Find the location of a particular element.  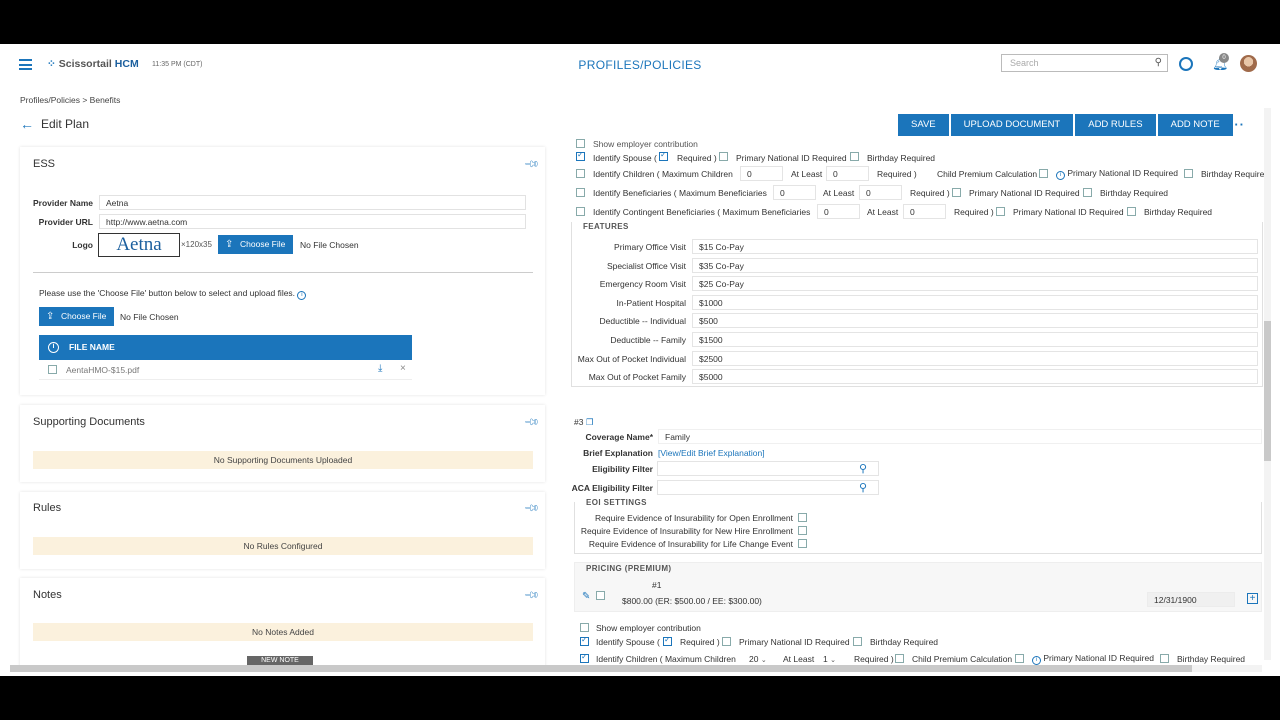

upload-document-button: UPLOAD DOCUMENT is located at coordinates (1012, 125).